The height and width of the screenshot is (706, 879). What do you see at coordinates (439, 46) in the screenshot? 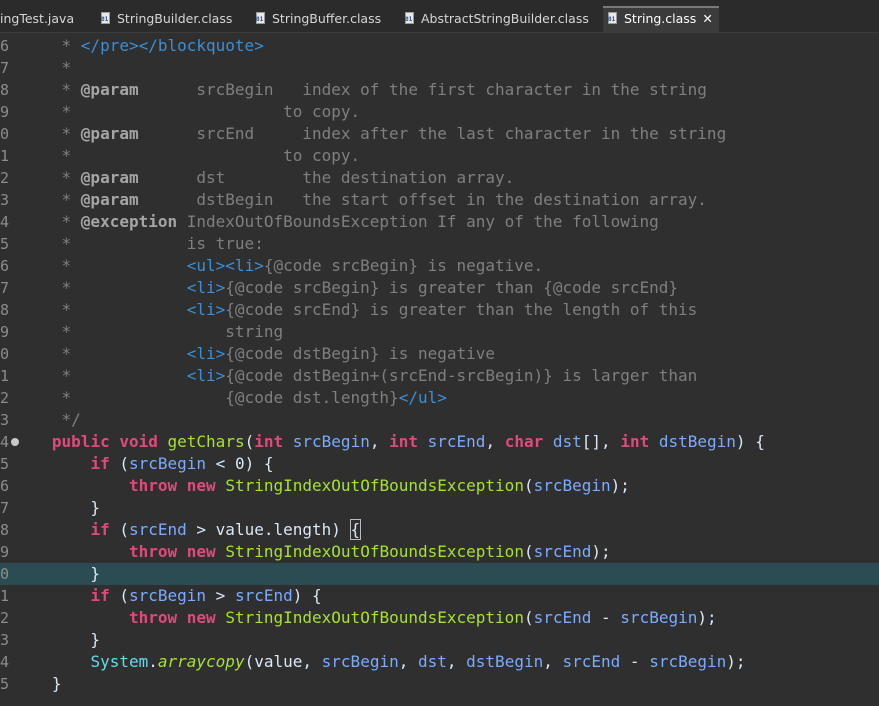
I see `code-line: 6 * </pre></blockquote>` at bounding box center [439, 46].